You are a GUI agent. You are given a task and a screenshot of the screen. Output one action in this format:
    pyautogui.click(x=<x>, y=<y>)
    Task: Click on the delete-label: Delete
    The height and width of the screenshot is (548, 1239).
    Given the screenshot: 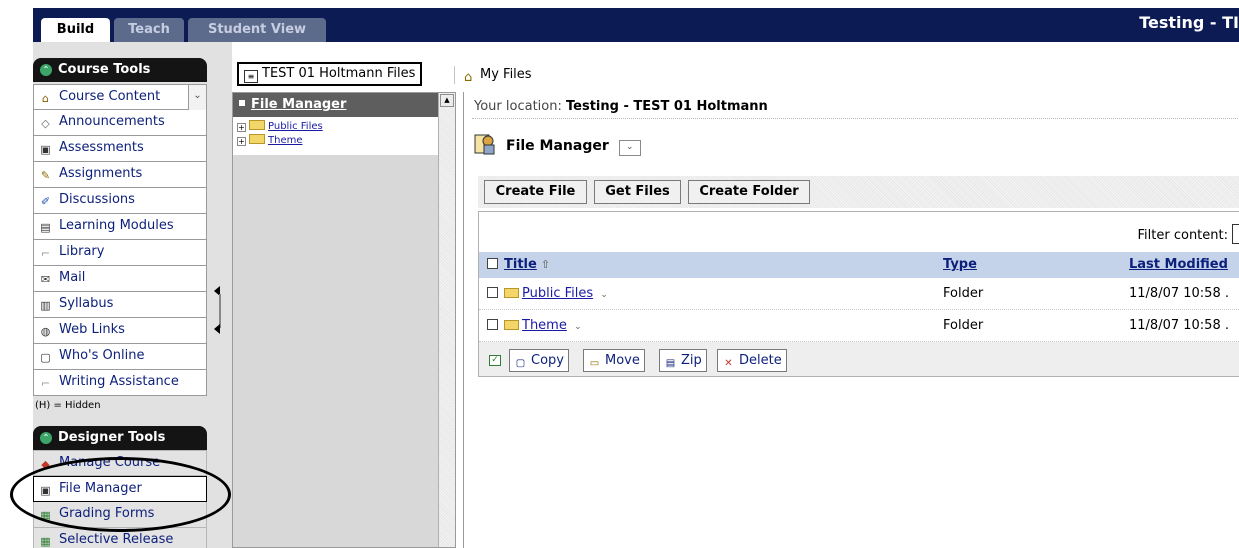 What is the action you would take?
    pyautogui.click(x=760, y=360)
    